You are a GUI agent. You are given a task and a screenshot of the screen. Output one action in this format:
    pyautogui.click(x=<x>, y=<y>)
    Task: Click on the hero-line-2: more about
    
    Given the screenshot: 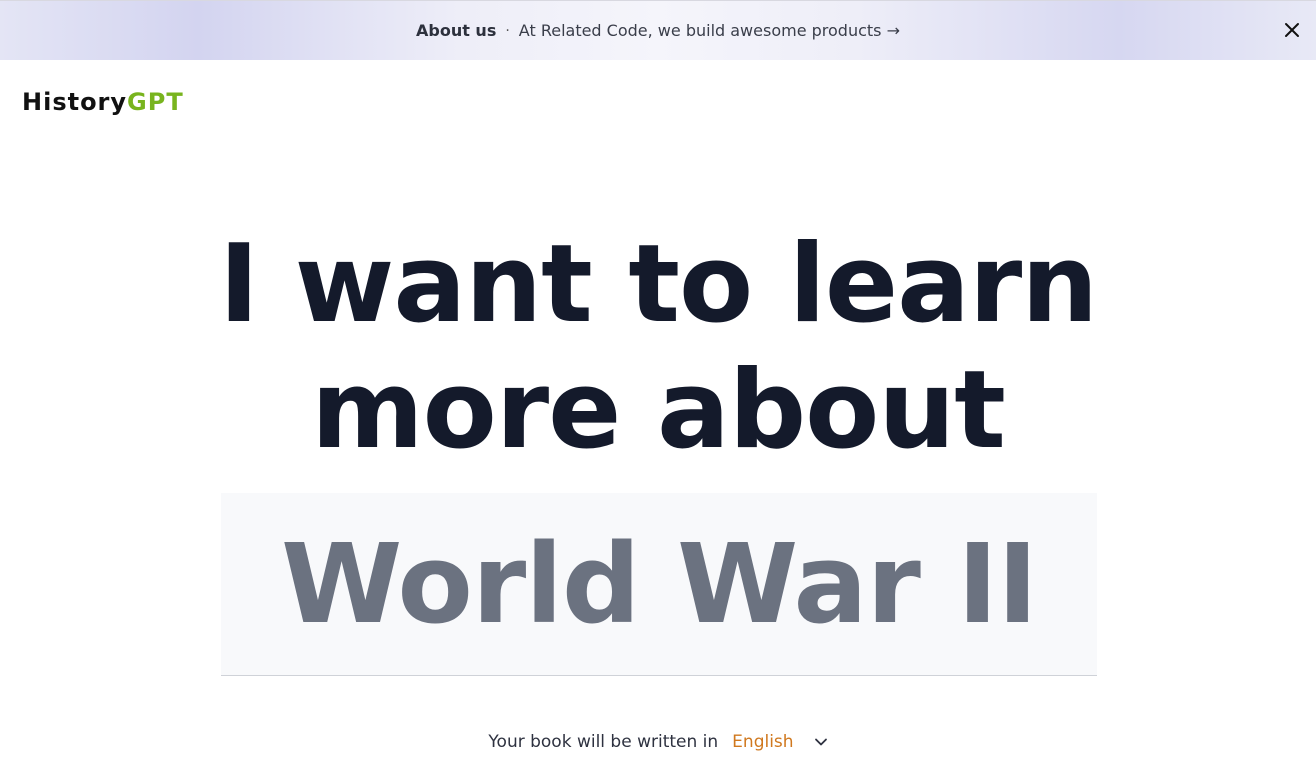 What is the action you would take?
    pyautogui.click(x=658, y=410)
    